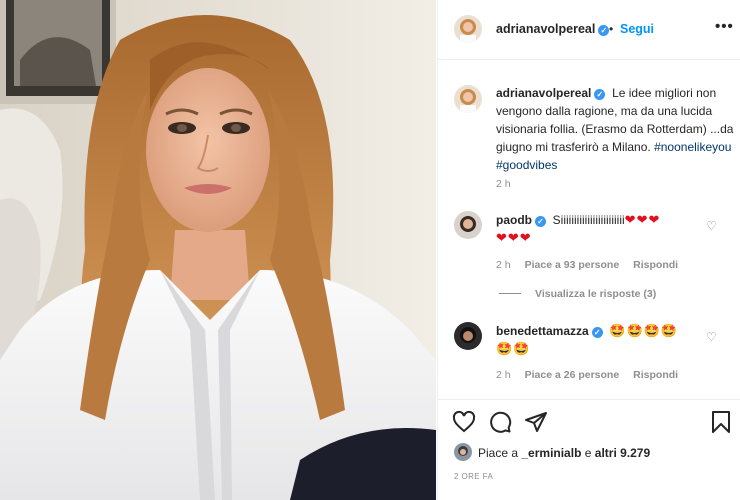  What do you see at coordinates (526, 165) in the screenshot?
I see `hashtag-link: #goodvibes` at bounding box center [526, 165].